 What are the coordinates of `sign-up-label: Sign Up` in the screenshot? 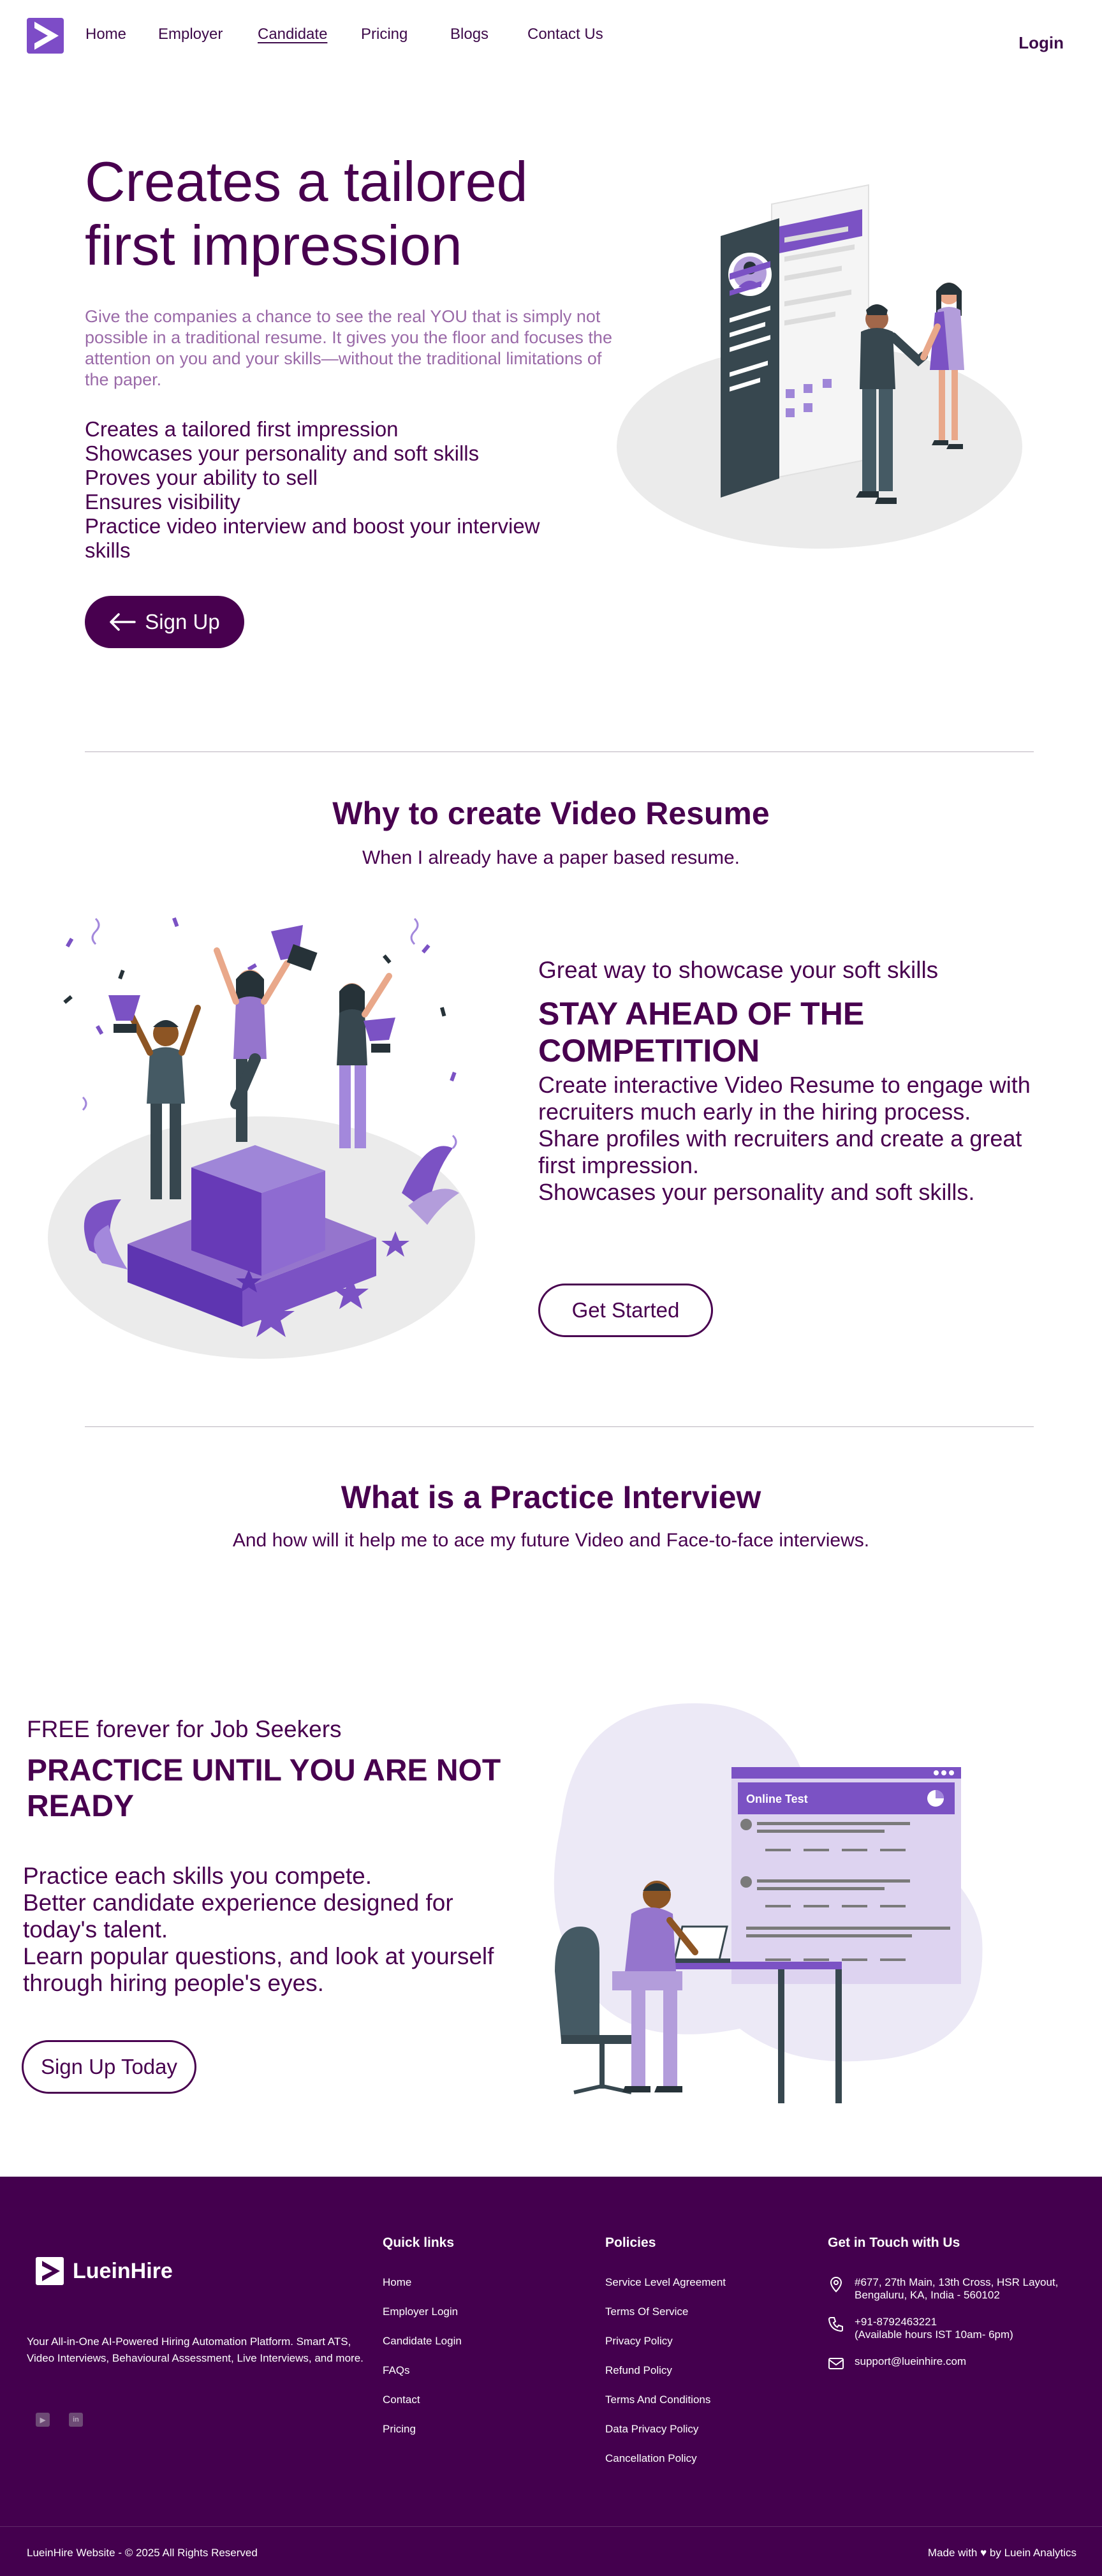 It's located at (182, 621).